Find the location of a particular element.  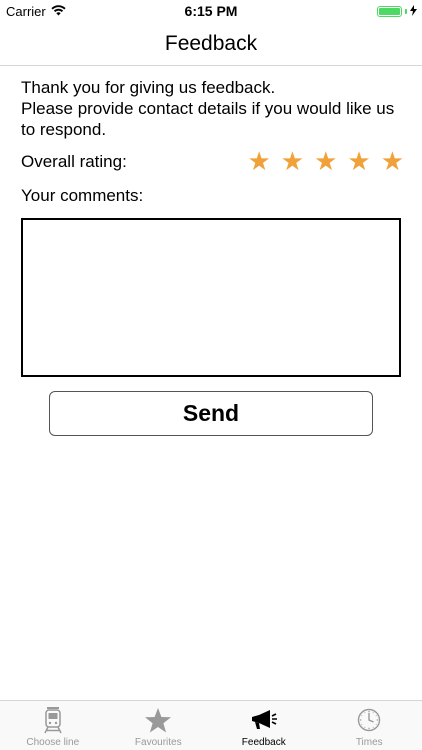

tab-choose-line-label: Choose line is located at coordinates (53, 742).